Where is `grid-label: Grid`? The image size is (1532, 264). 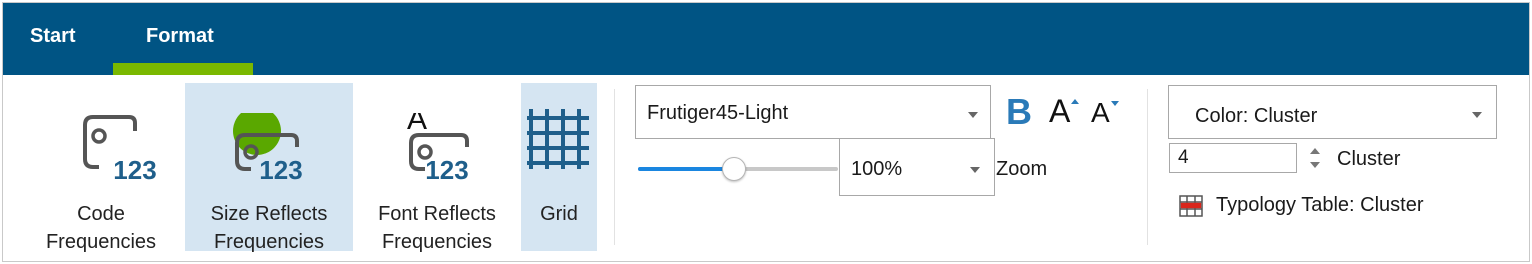 grid-label: Grid is located at coordinates (559, 214).